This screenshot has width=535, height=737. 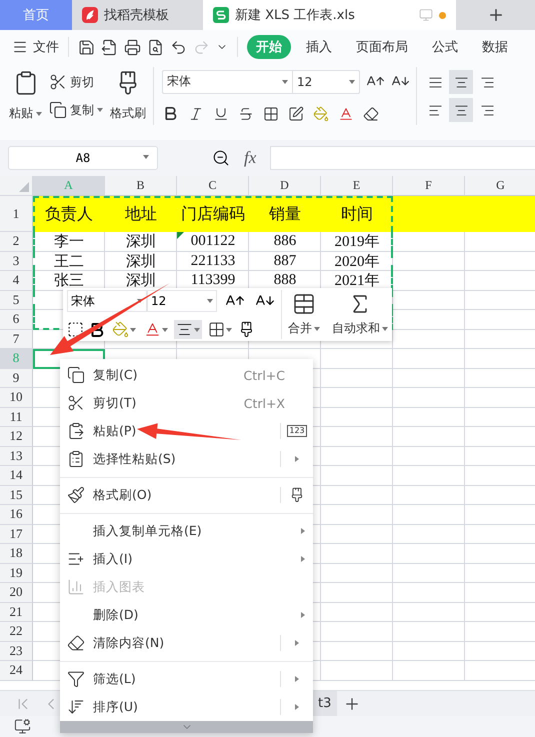 I want to click on row-header: 23, so click(x=16, y=651).